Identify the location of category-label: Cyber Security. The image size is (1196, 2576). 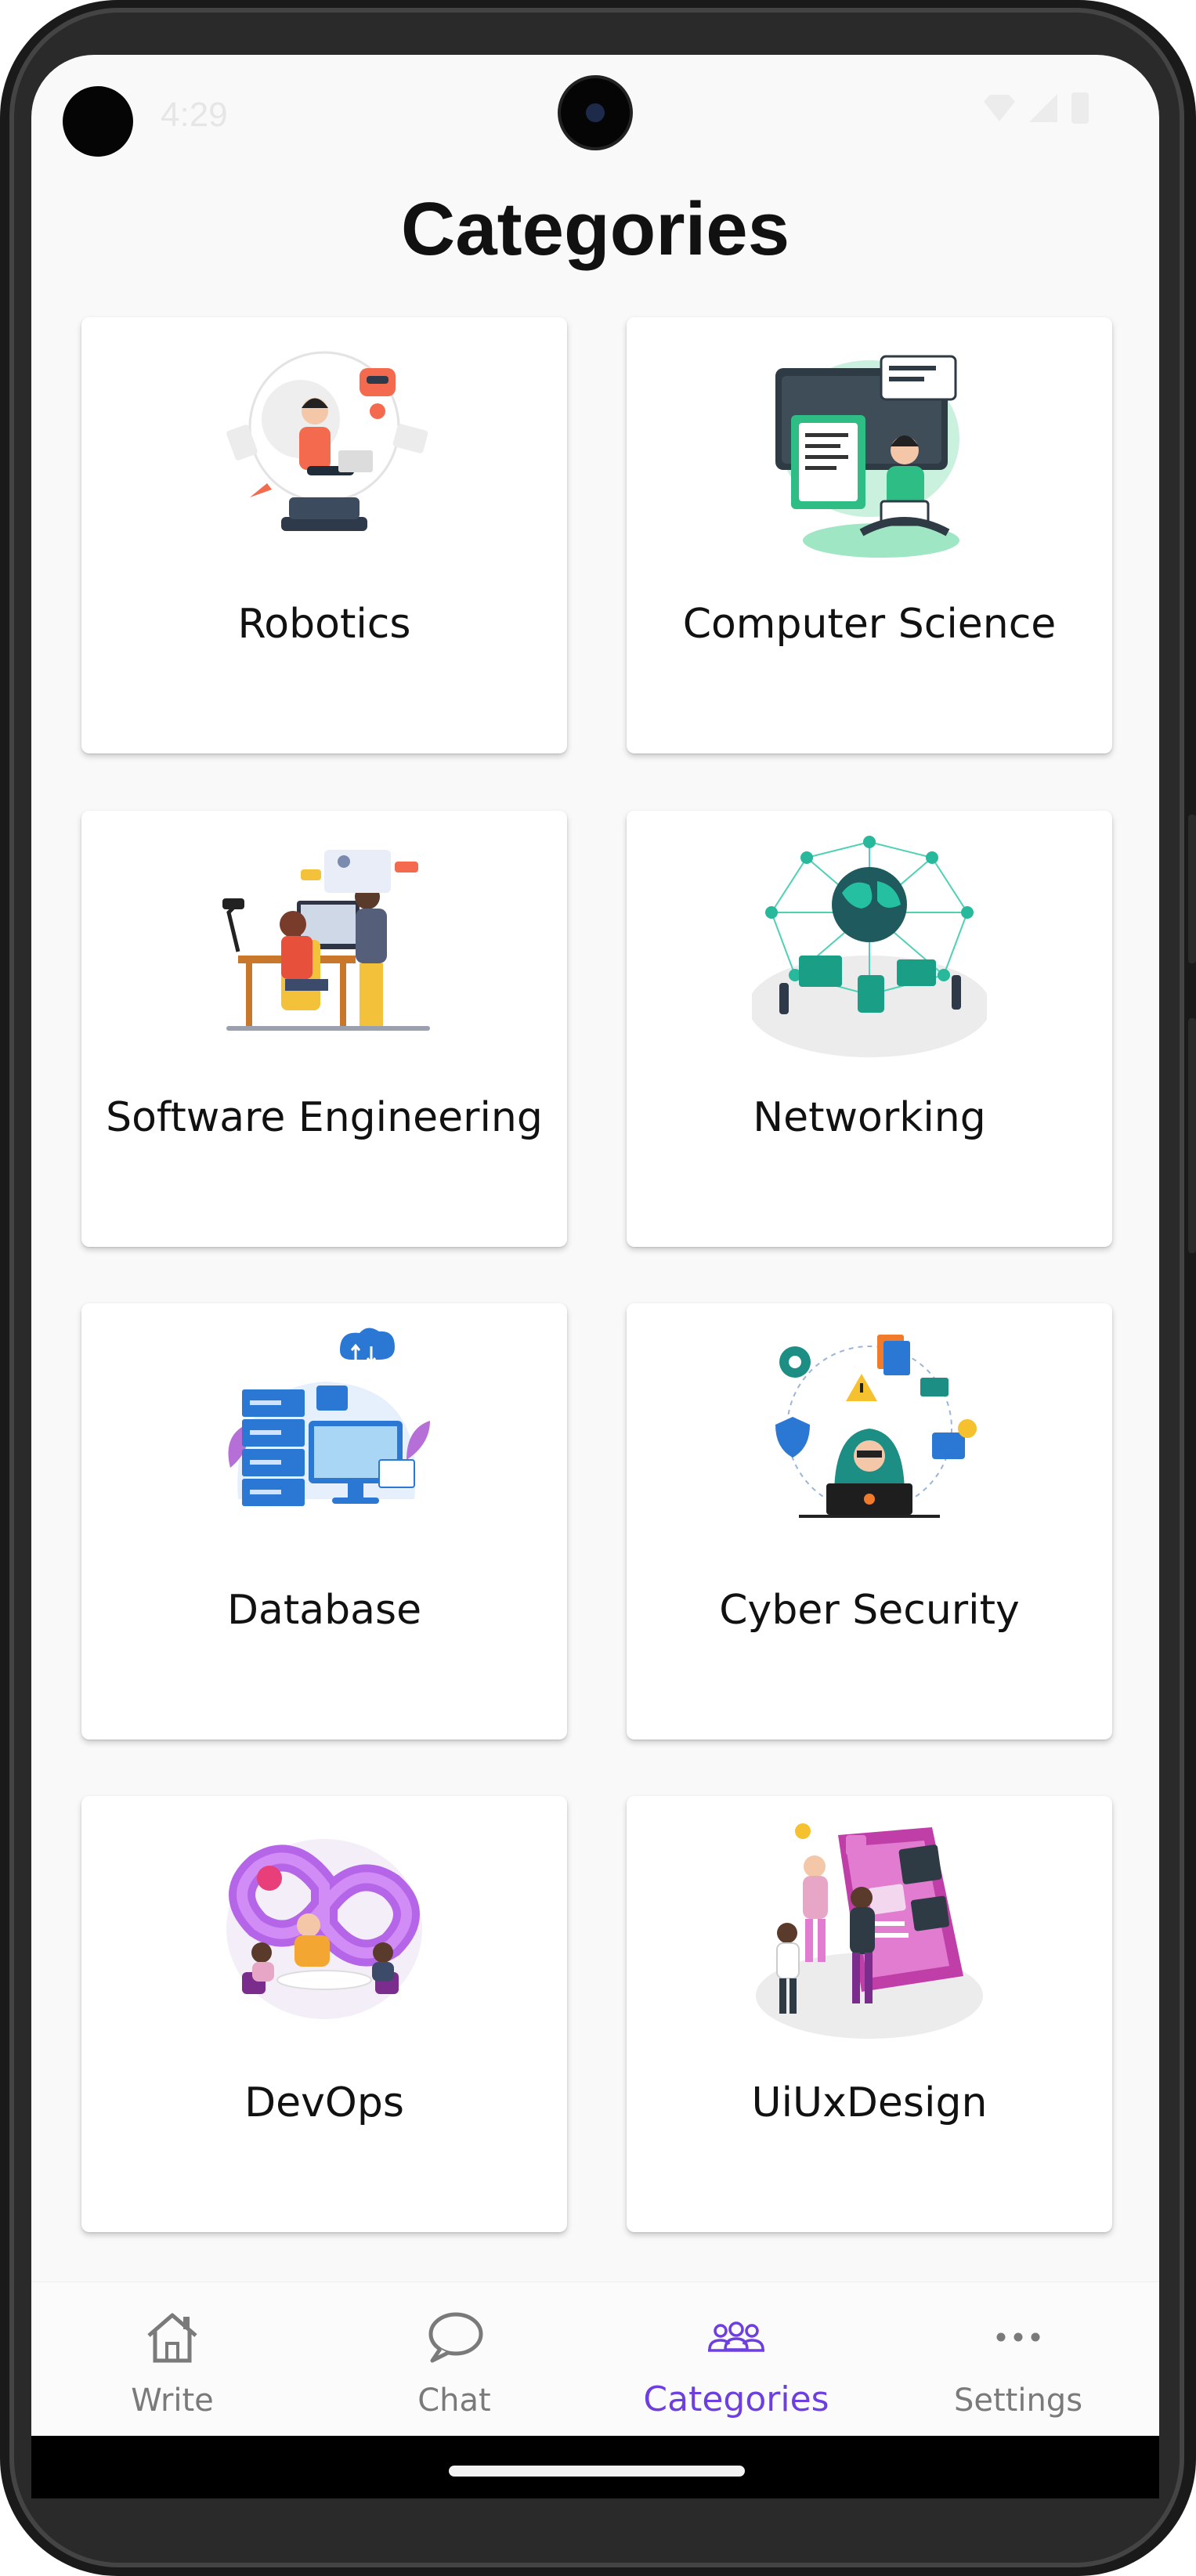
(869, 1610).